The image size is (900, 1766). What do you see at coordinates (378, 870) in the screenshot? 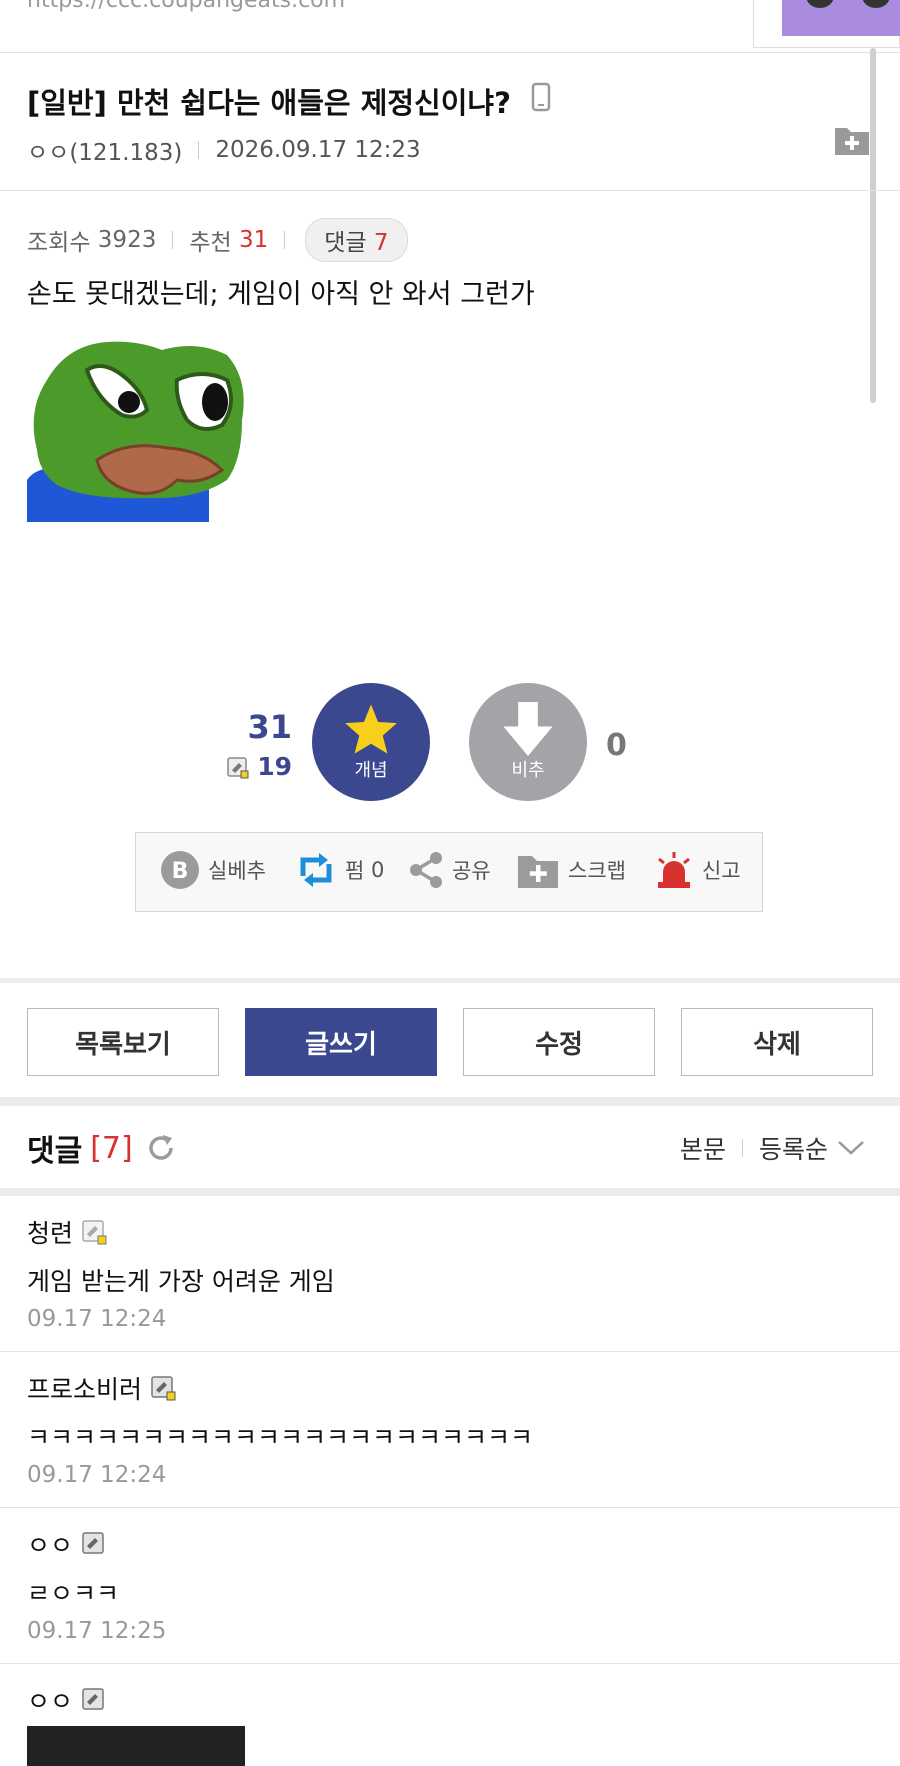
I see `retweet-count: 0` at bounding box center [378, 870].